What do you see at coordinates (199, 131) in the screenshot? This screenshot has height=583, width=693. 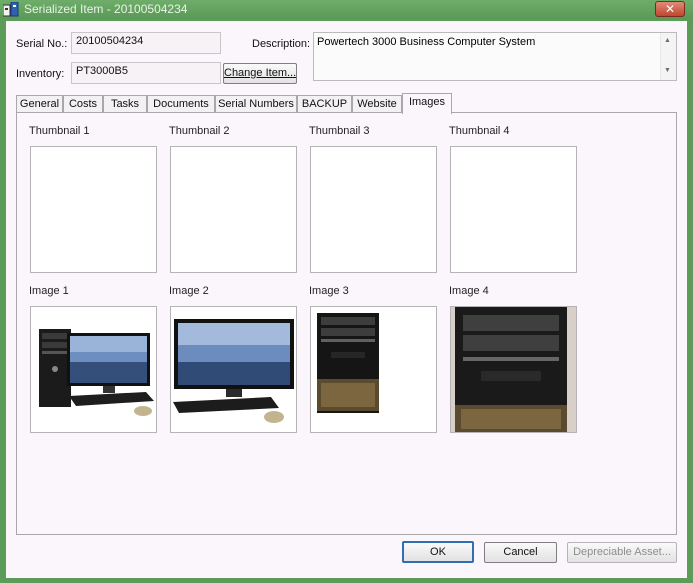 I see `thumbnail-2-label: Thumbnail 2` at bounding box center [199, 131].